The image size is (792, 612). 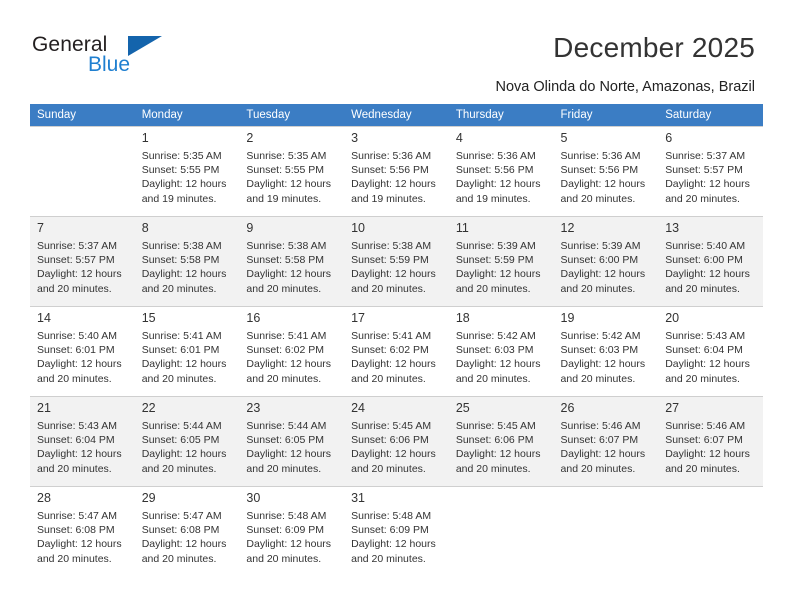 What do you see at coordinates (462, 228) in the screenshot?
I see `day-number: 11` at bounding box center [462, 228].